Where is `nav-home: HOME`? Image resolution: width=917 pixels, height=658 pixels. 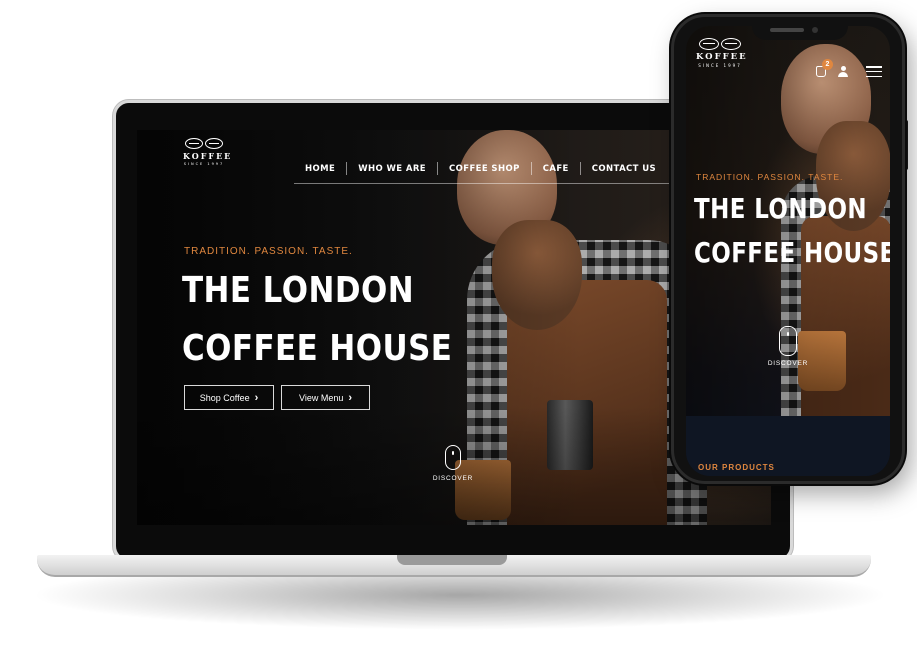 nav-home: HOME is located at coordinates (320, 169).